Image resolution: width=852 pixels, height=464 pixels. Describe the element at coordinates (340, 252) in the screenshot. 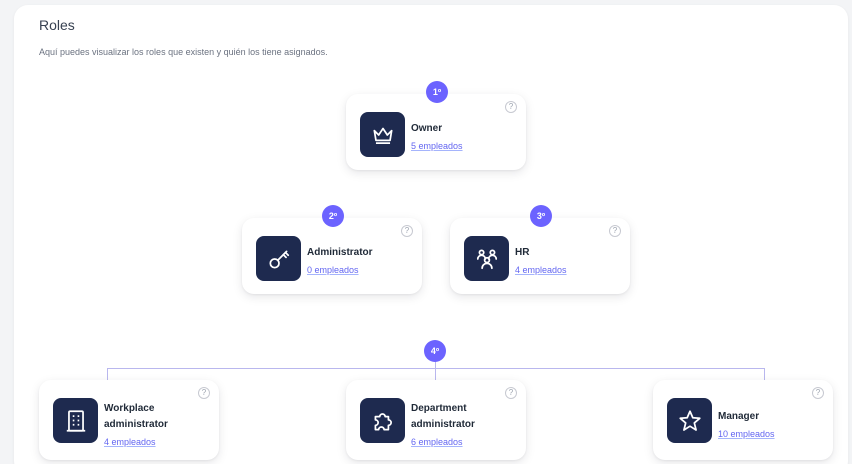

I see `role-name: Administrator` at that location.